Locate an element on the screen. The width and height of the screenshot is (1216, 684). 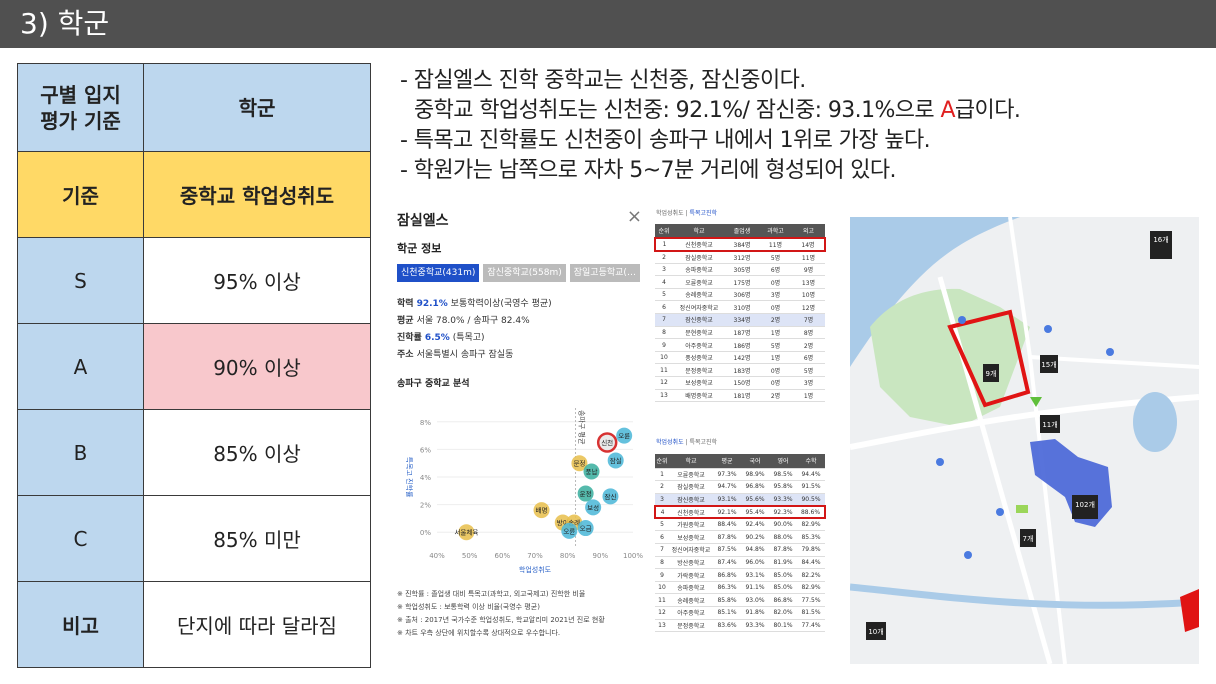
count-10: 10개 is located at coordinates (875, 631).